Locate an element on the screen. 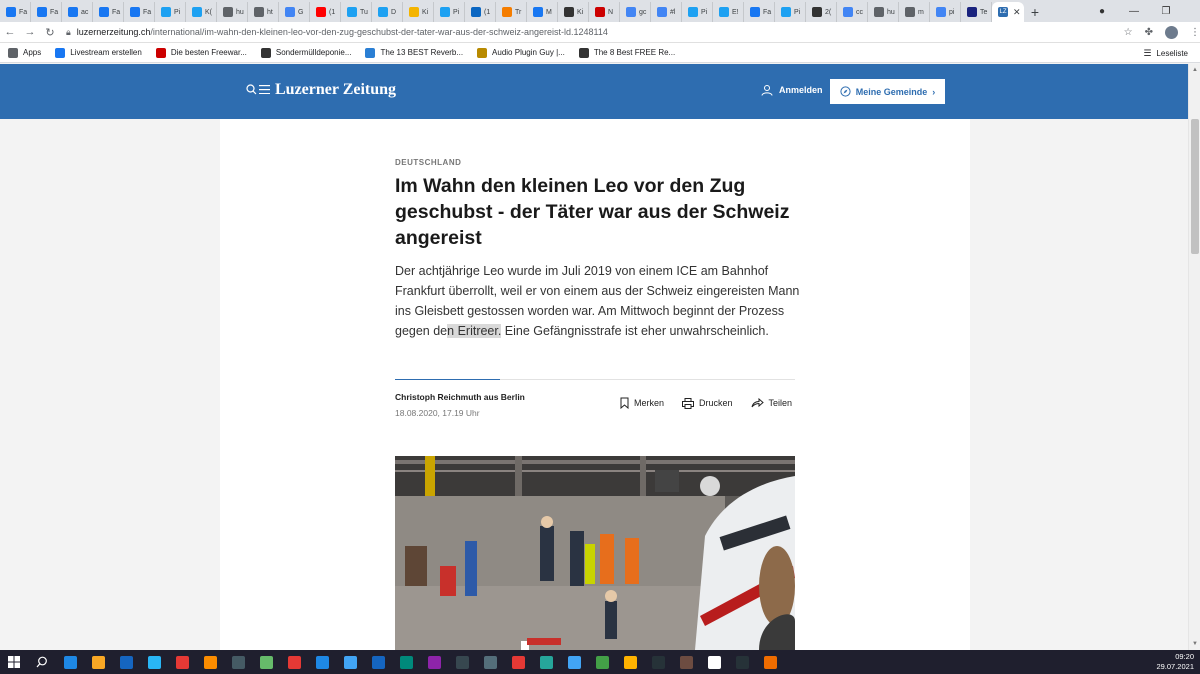  browser-tab: m is located at coordinates (914, 12).